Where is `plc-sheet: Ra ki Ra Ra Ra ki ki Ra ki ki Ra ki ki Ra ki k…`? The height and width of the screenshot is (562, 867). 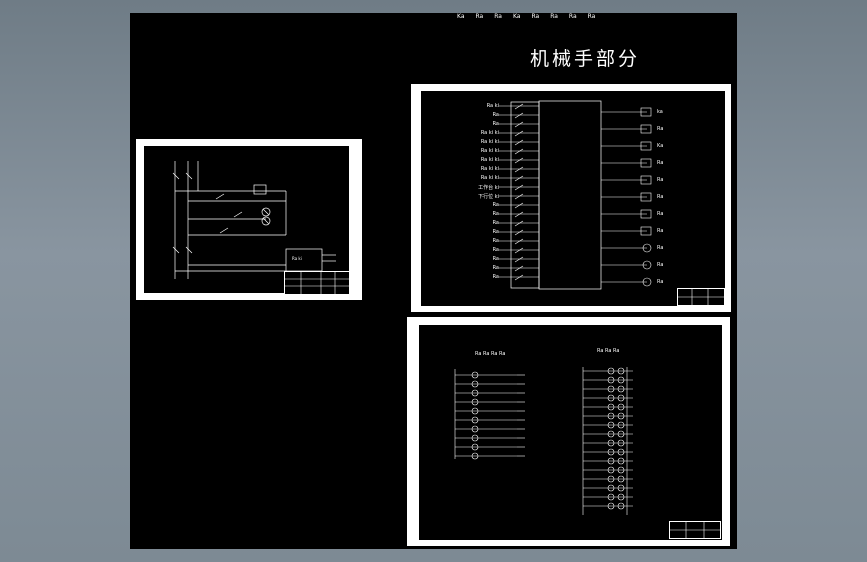 plc-sheet: Ra ki Ra Ra Ra ki ki Ra ki ki Ra ki ki Ra ki k… is located at coordinates (571, 198).